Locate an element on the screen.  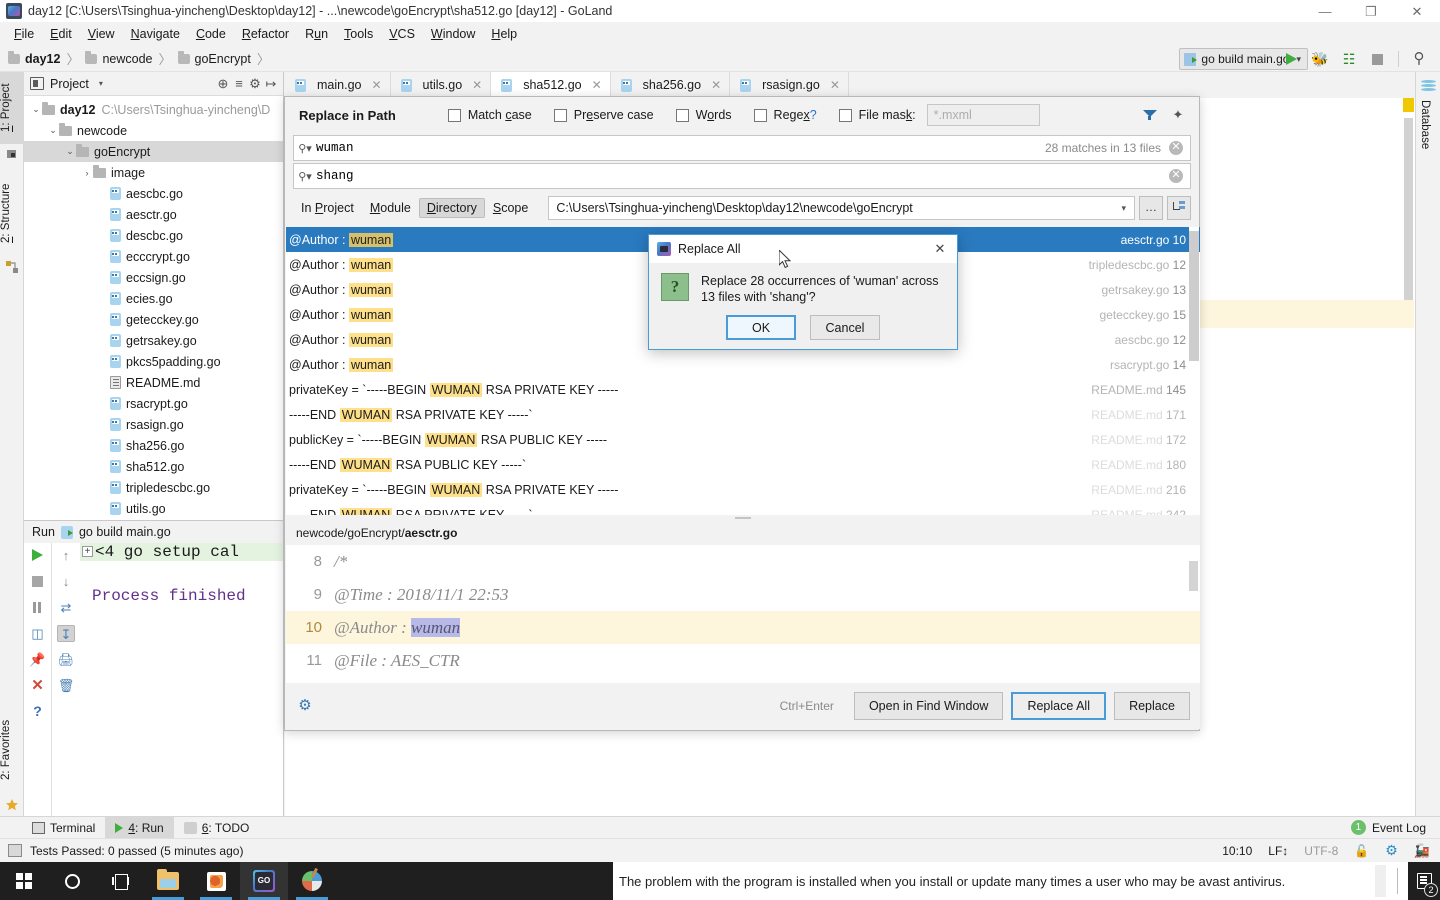
filter-icon is located at coordinates (1150, 115).